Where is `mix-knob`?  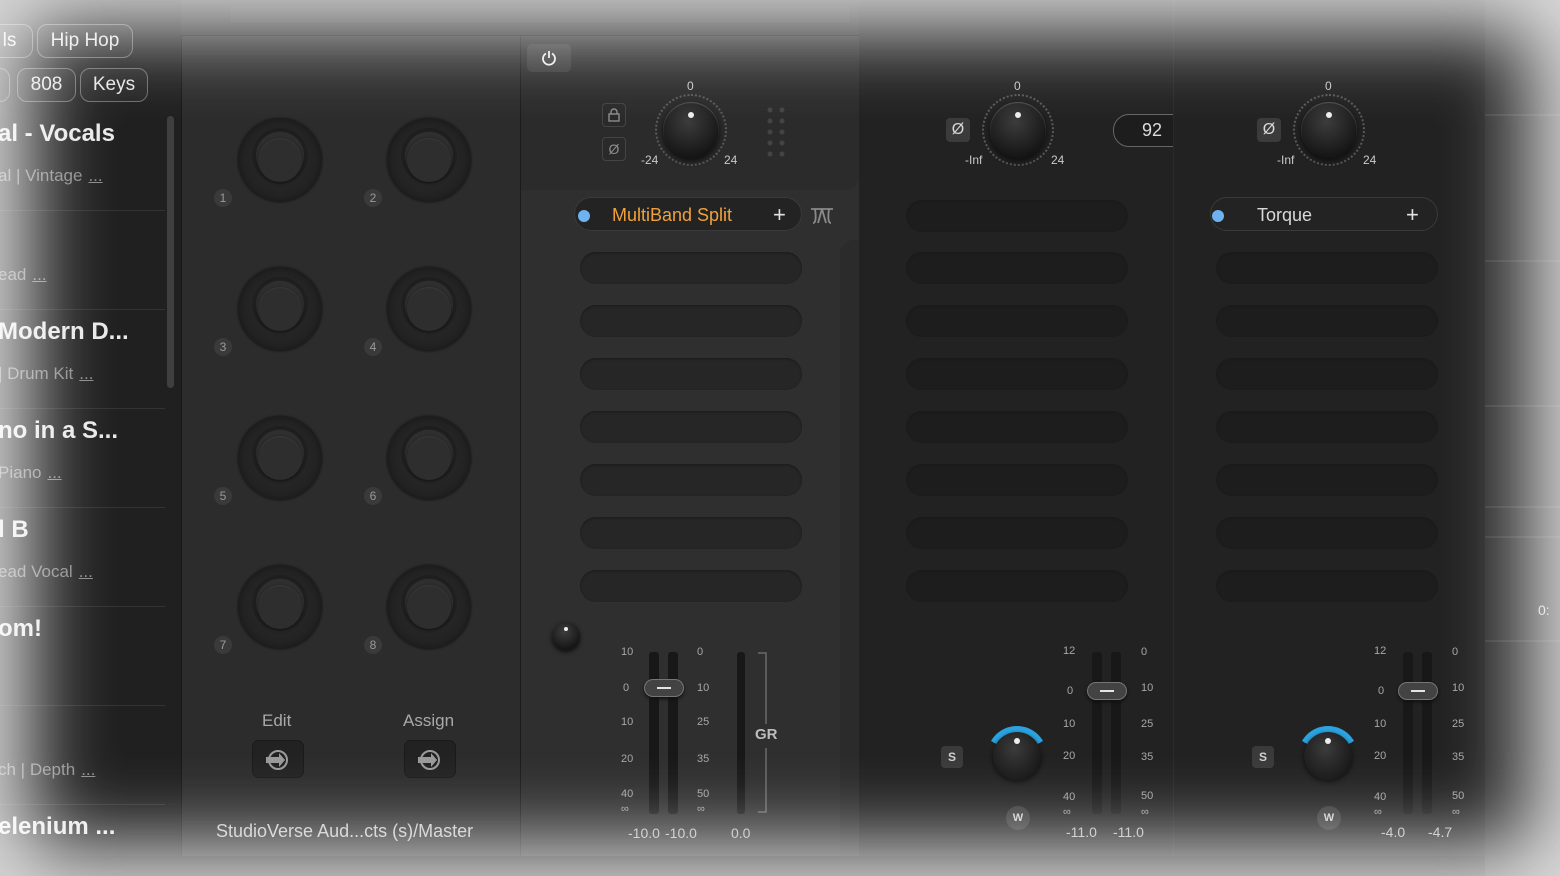 mix-knob is located at coordinates (566, 636).